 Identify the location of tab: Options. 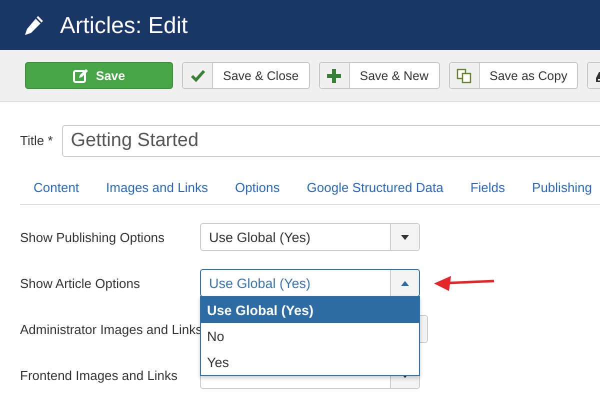
(257, 189).